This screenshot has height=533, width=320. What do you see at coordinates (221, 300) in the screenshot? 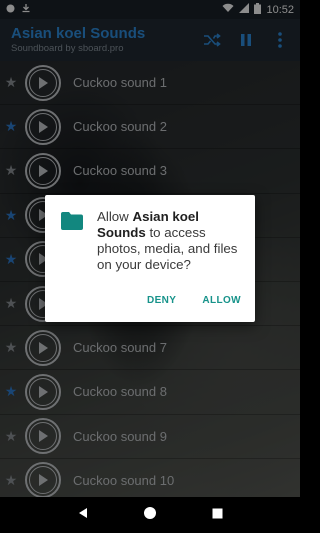
I see `allow-button: ALLOW` at bounding box center [221, 300].